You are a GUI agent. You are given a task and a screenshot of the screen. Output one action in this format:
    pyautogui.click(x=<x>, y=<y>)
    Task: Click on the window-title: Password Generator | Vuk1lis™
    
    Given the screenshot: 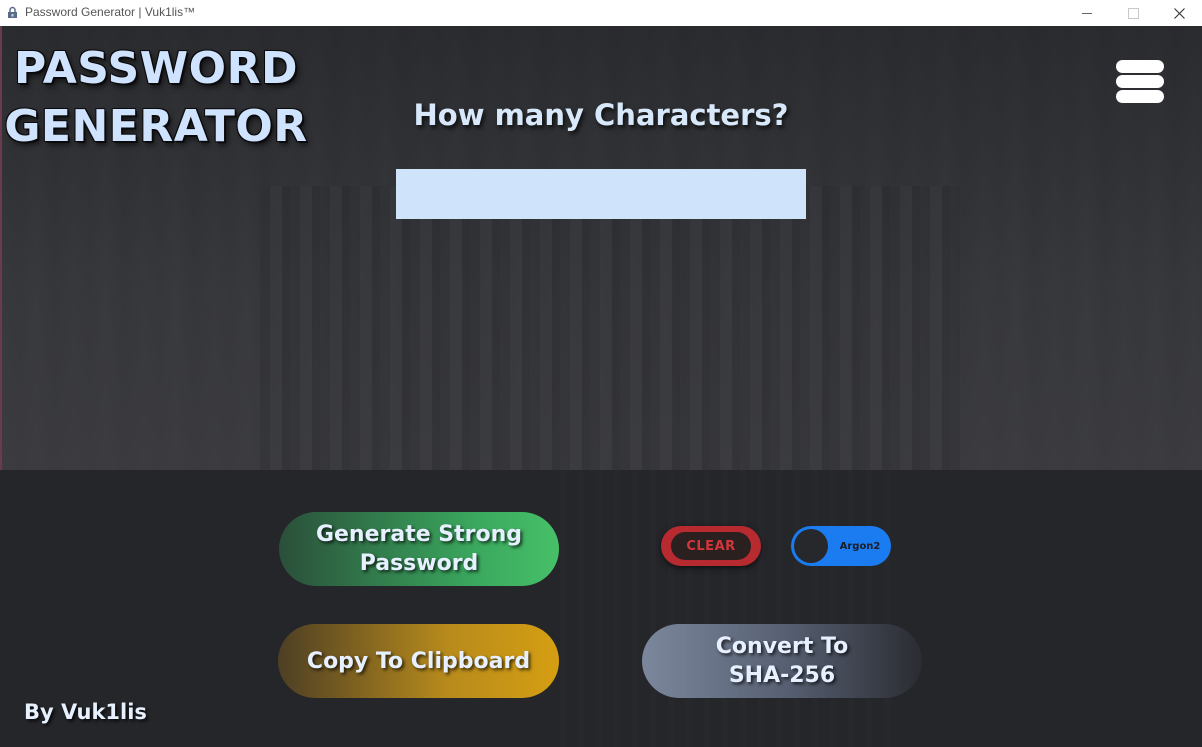 What is the action you would take?
    pyautogui.click(x=110, y=12)
    